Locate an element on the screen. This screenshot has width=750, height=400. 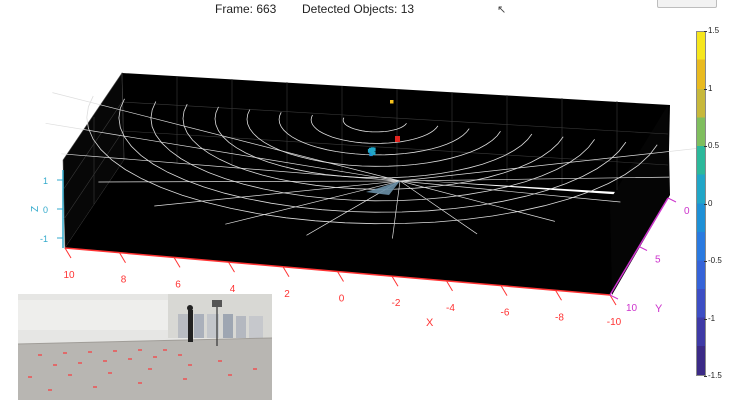
y-tick-label: 5 is located at coordinates (658, 260).